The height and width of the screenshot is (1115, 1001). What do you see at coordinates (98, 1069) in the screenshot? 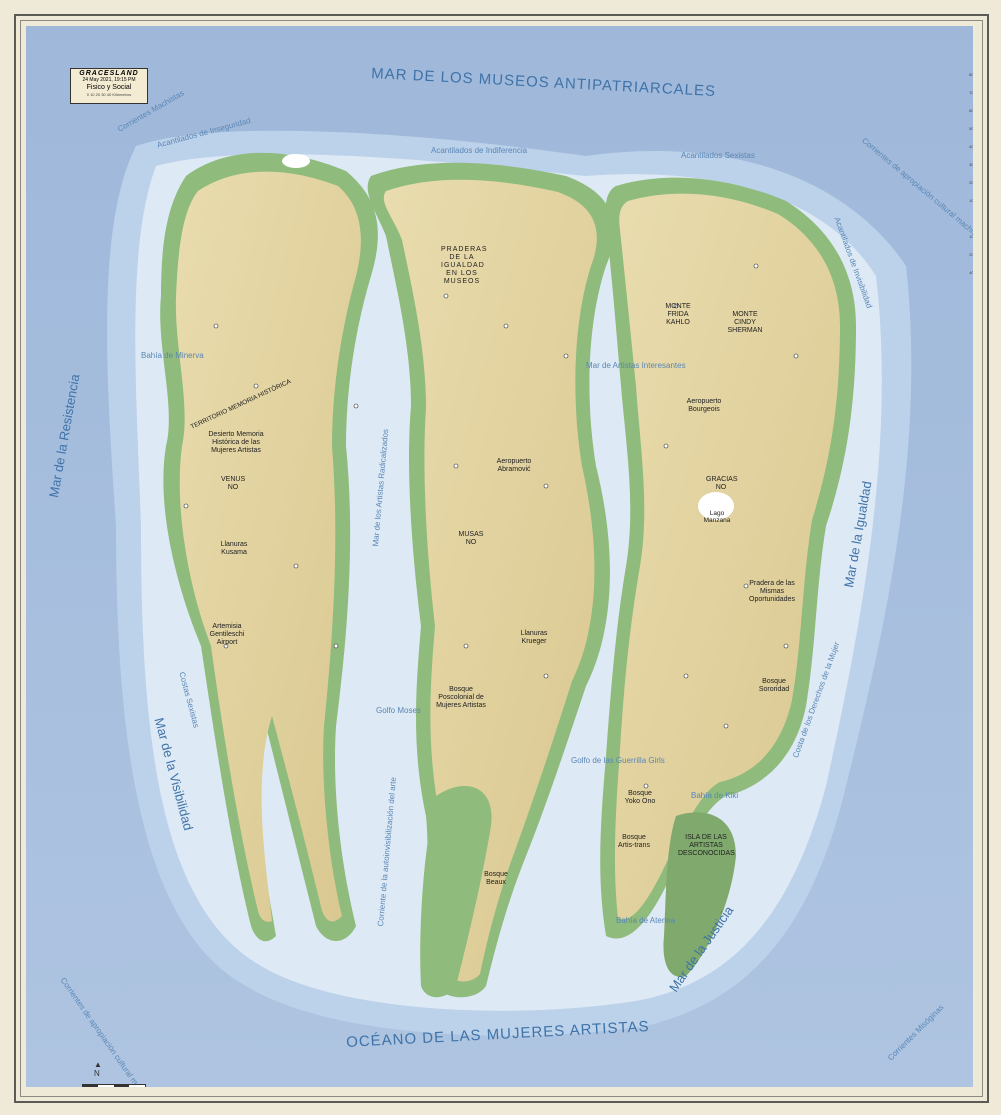
I see `north-arrow-icon: ▲ N` at bounding box center [98, 1069].